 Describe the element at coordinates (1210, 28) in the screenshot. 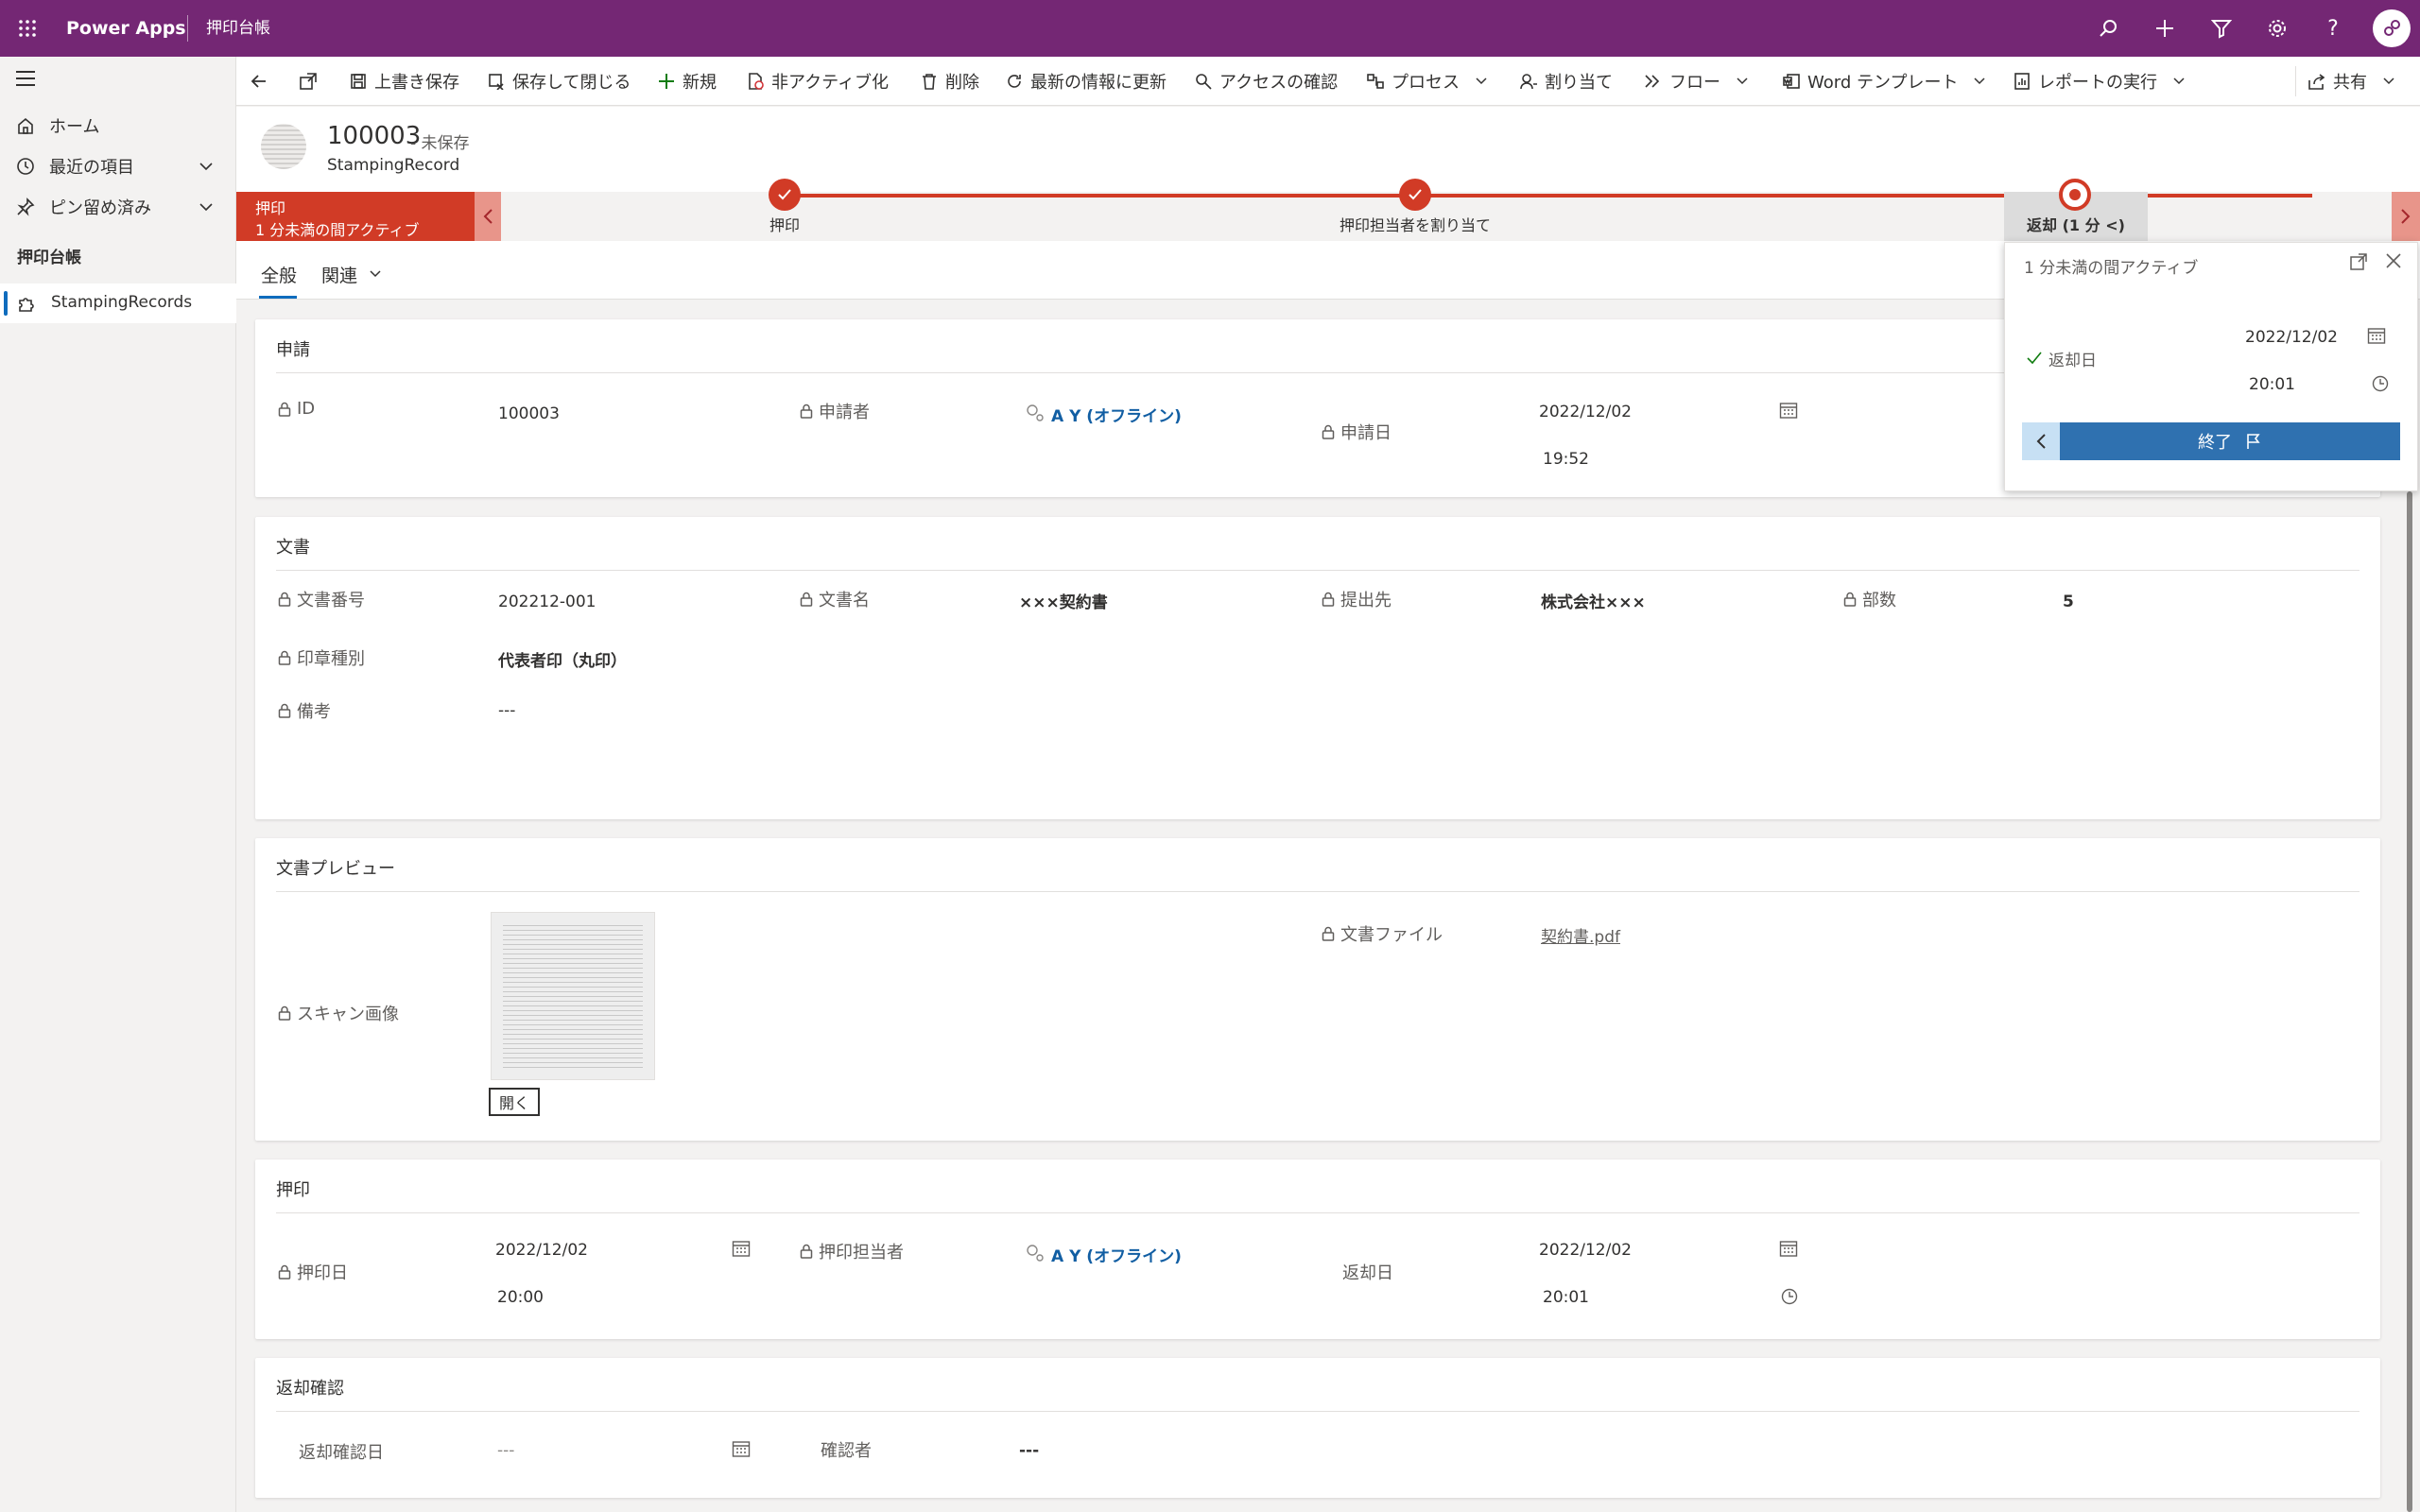

I see `top-bar: Power Apps 押印台帳 ?` at that location.